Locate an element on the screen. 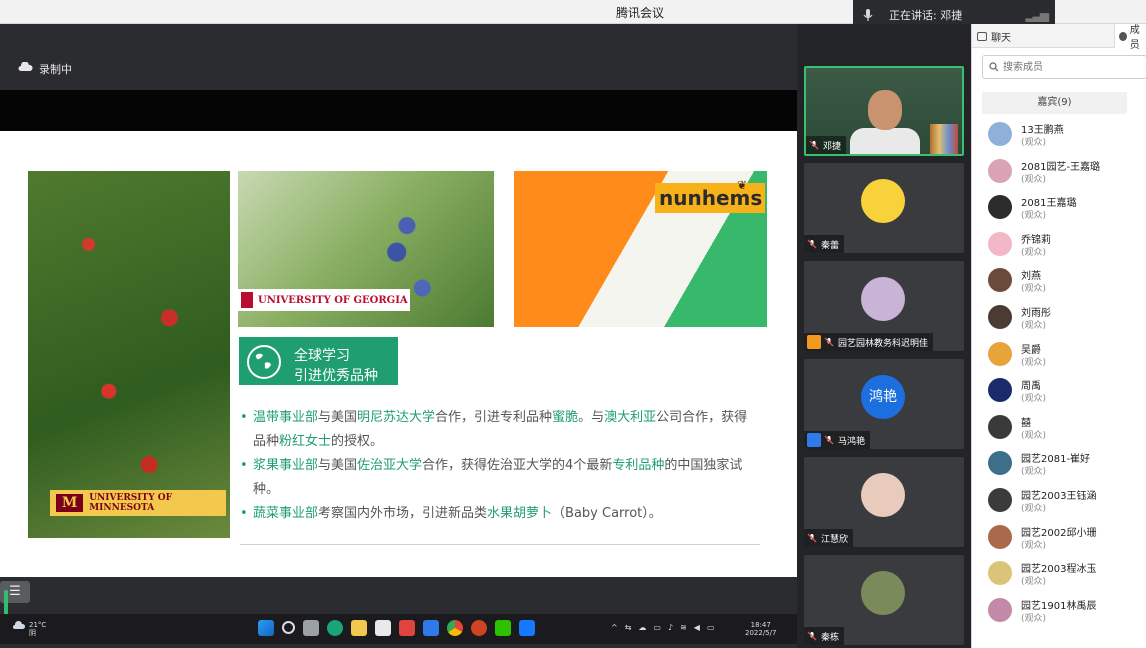  video-name-bar: 江慧欣 is located at coordinates (829, 538).